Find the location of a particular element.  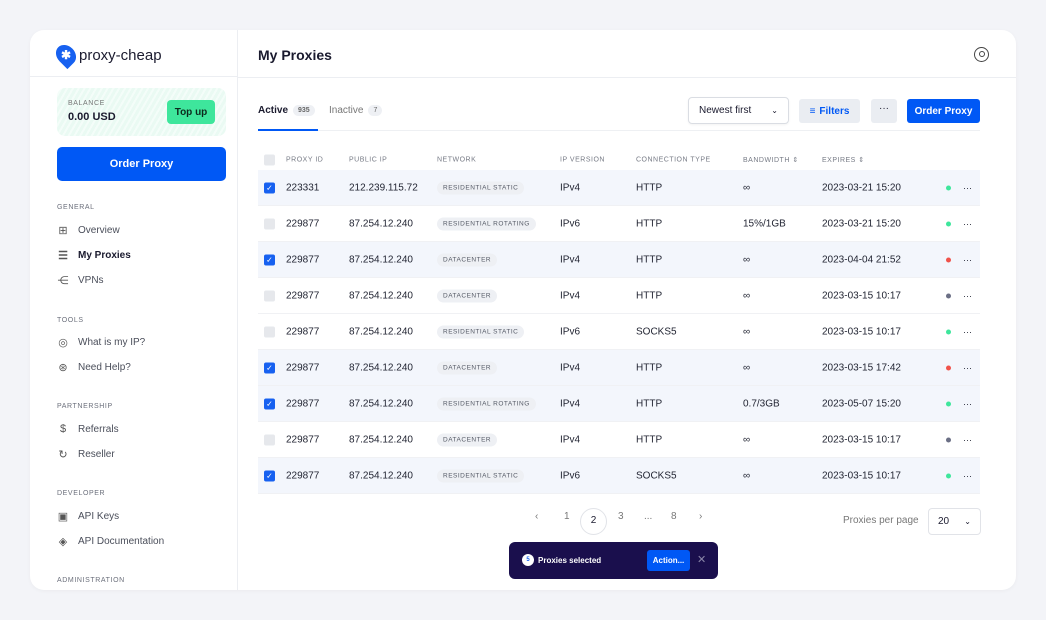

sidebar-item: ⊛ Need Help? is located at coordinates (94, 367).